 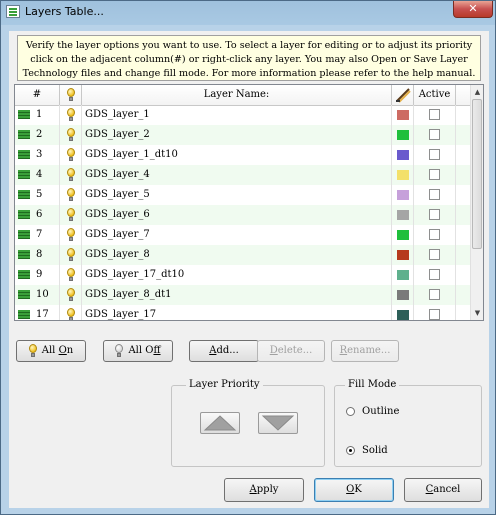 What do you see at coordinates (37, 135) in the screenshot?
I see `row-number-cell: 2` at bounding box center [37, 135].